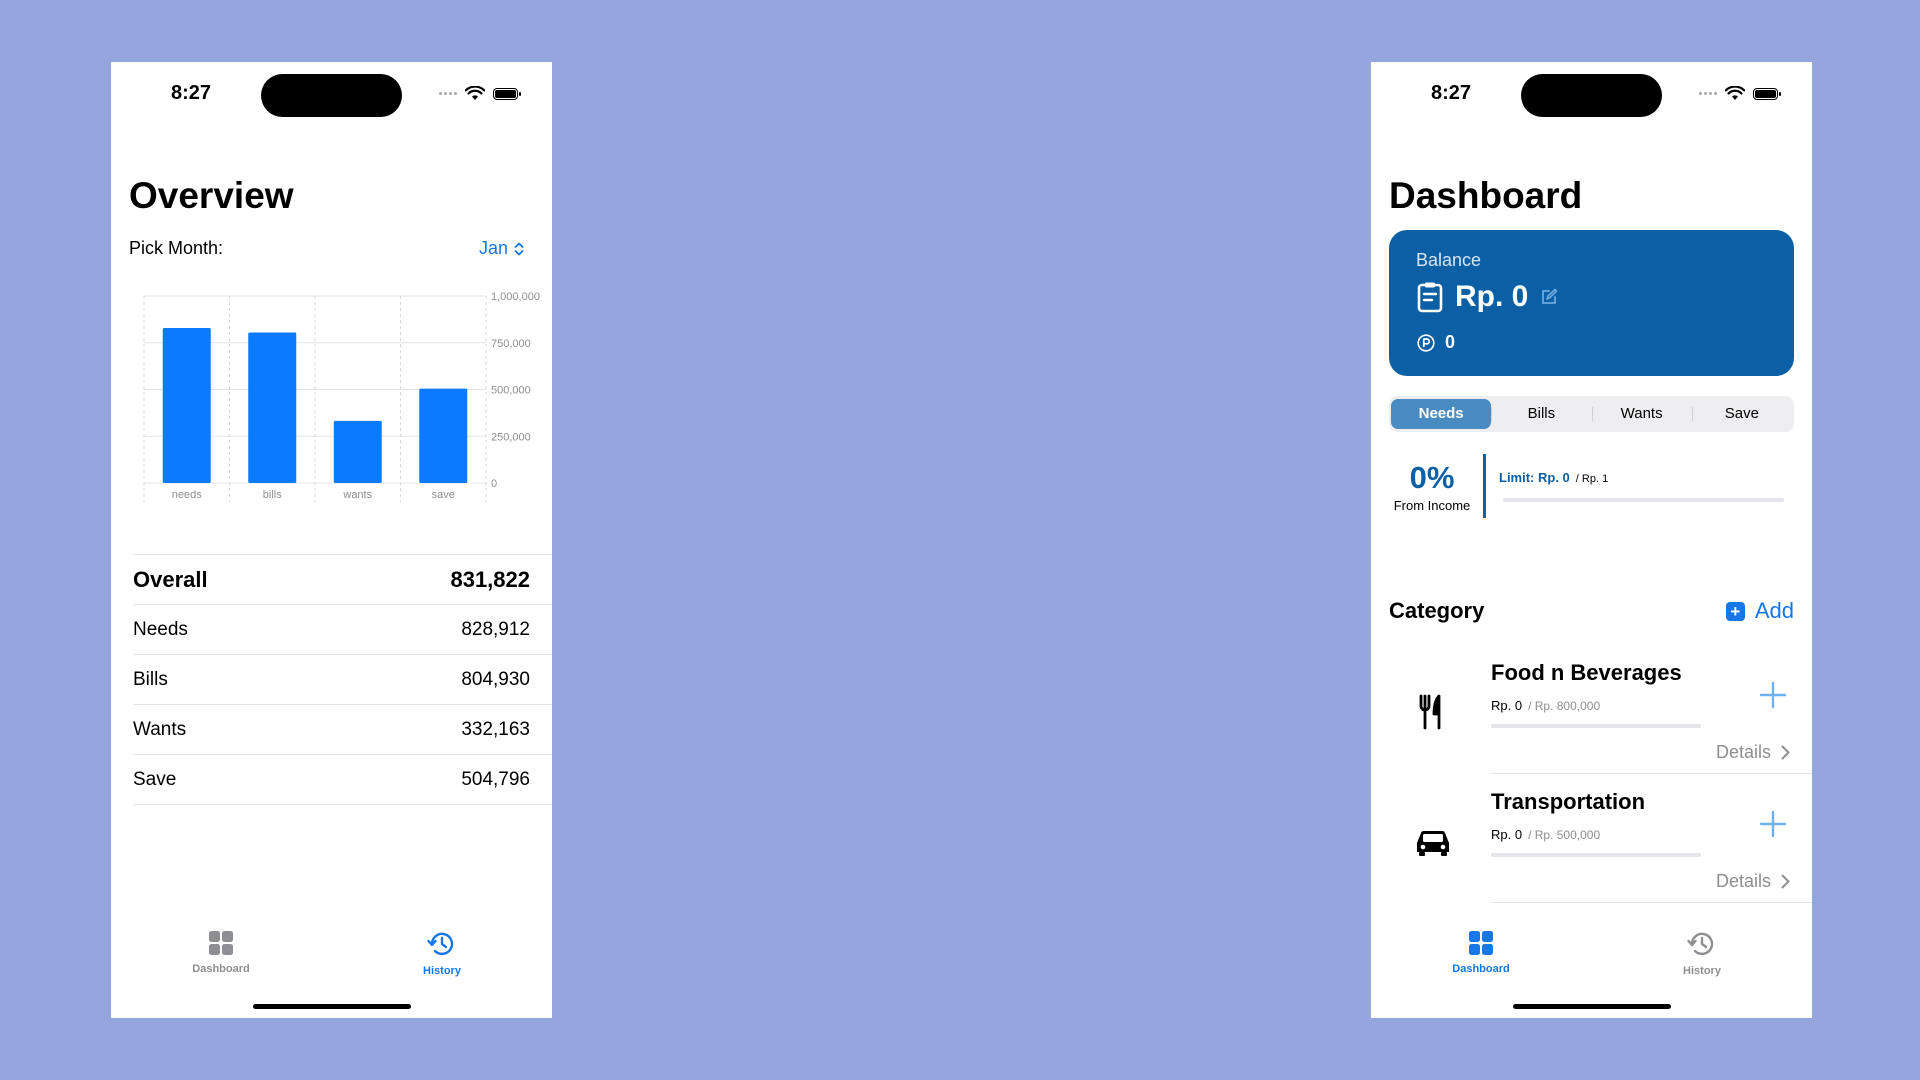  What do you see at coordinates (357, 495) in the screenshot?
I see `x-tick-label: wants` at bounding box center [357, 495].